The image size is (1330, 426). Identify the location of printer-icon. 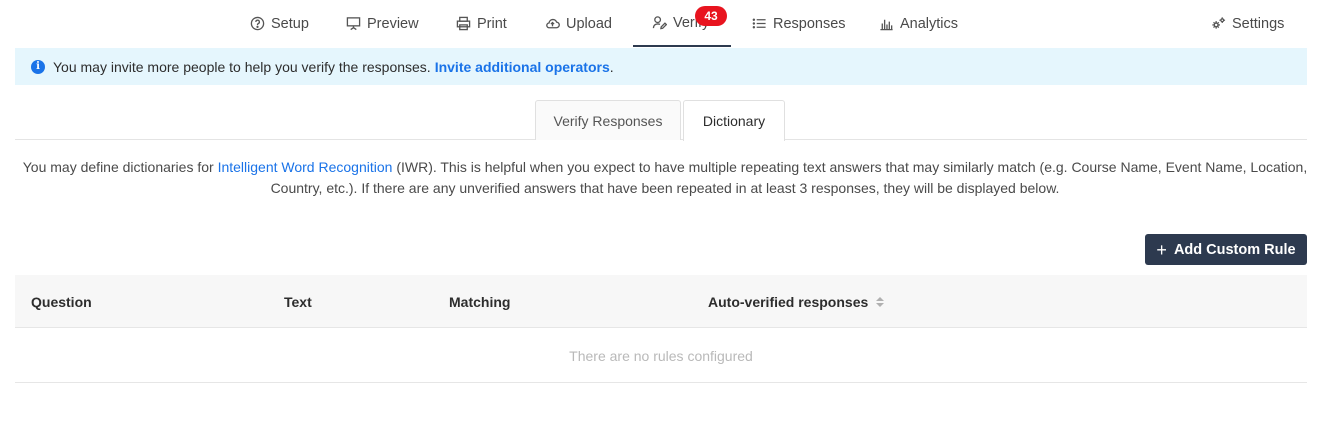
(463, 23).